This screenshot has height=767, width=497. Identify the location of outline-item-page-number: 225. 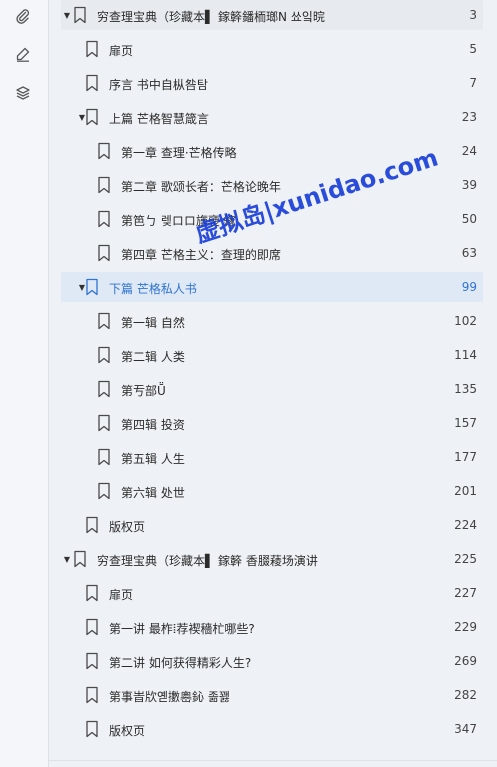
(465, 559).